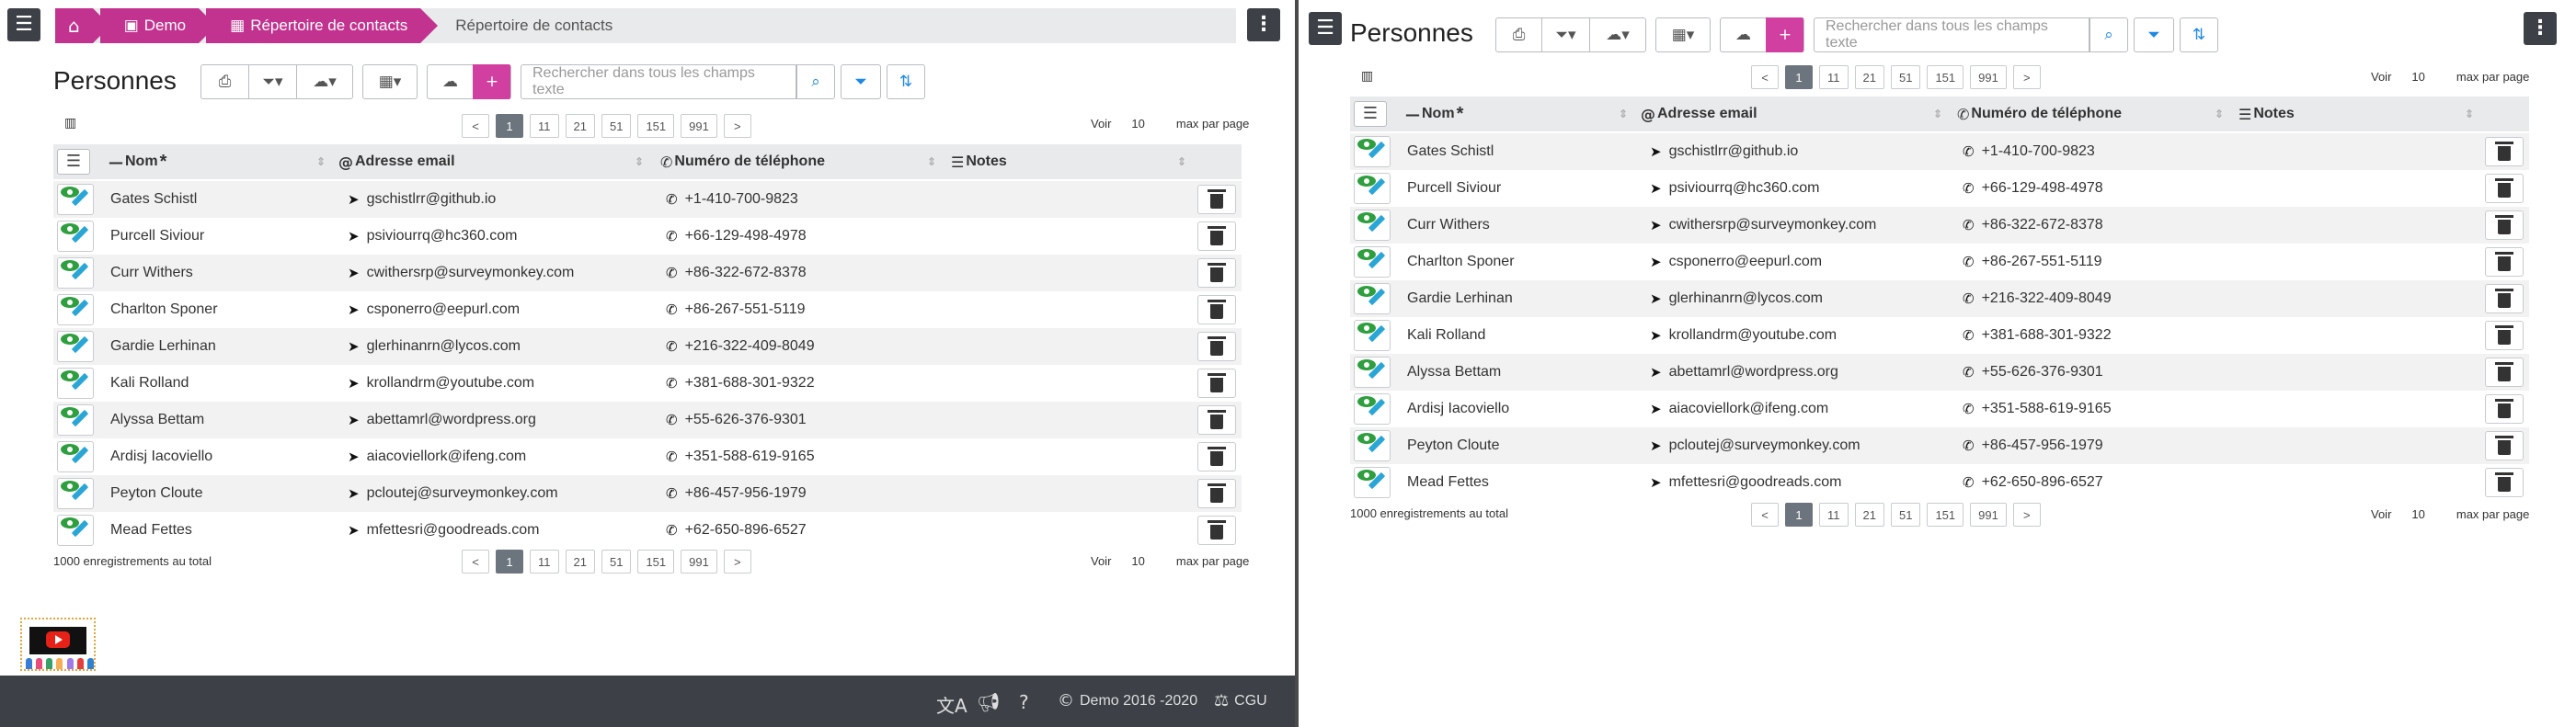 The image size is (2576, 727). What do you see at coordinates (2199, 35) in the screenshot?
I see `sort-button: ⇅` at bounding box center [2199, 35].